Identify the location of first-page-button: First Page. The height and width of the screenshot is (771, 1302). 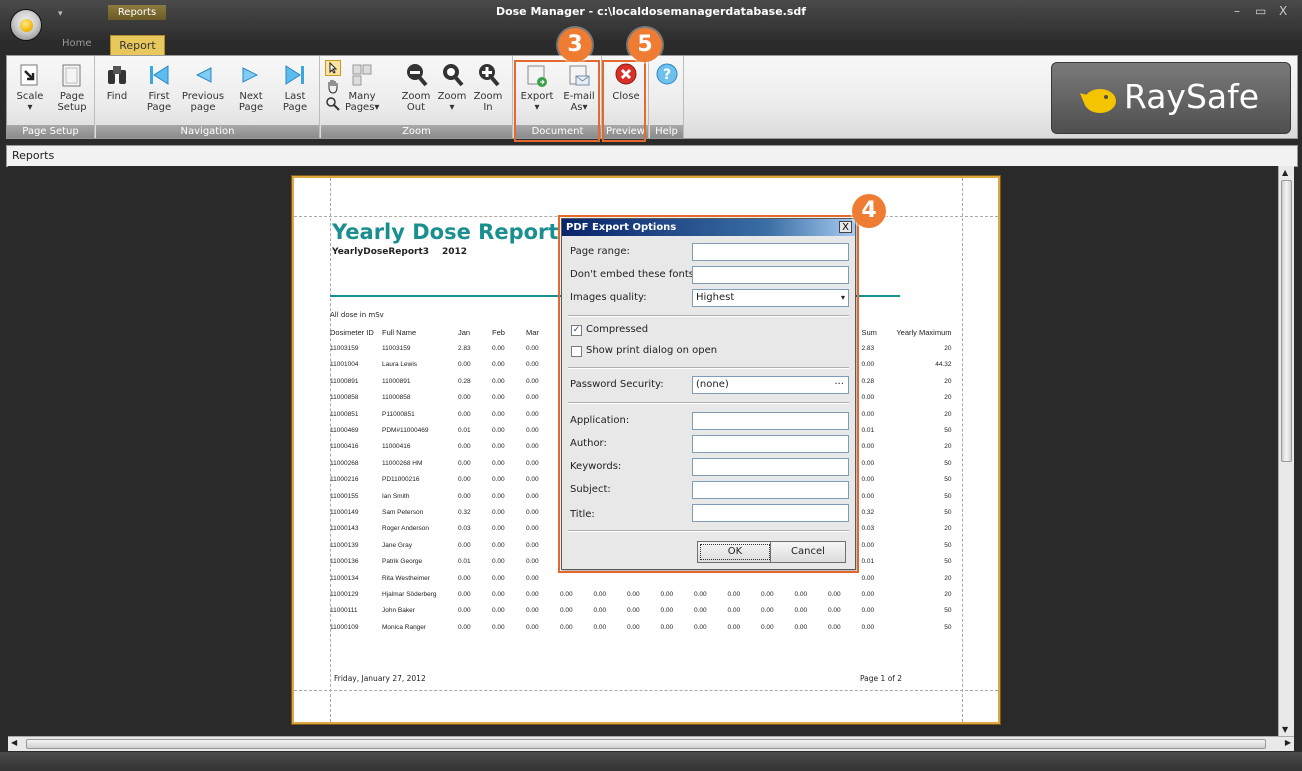
(159, 87).